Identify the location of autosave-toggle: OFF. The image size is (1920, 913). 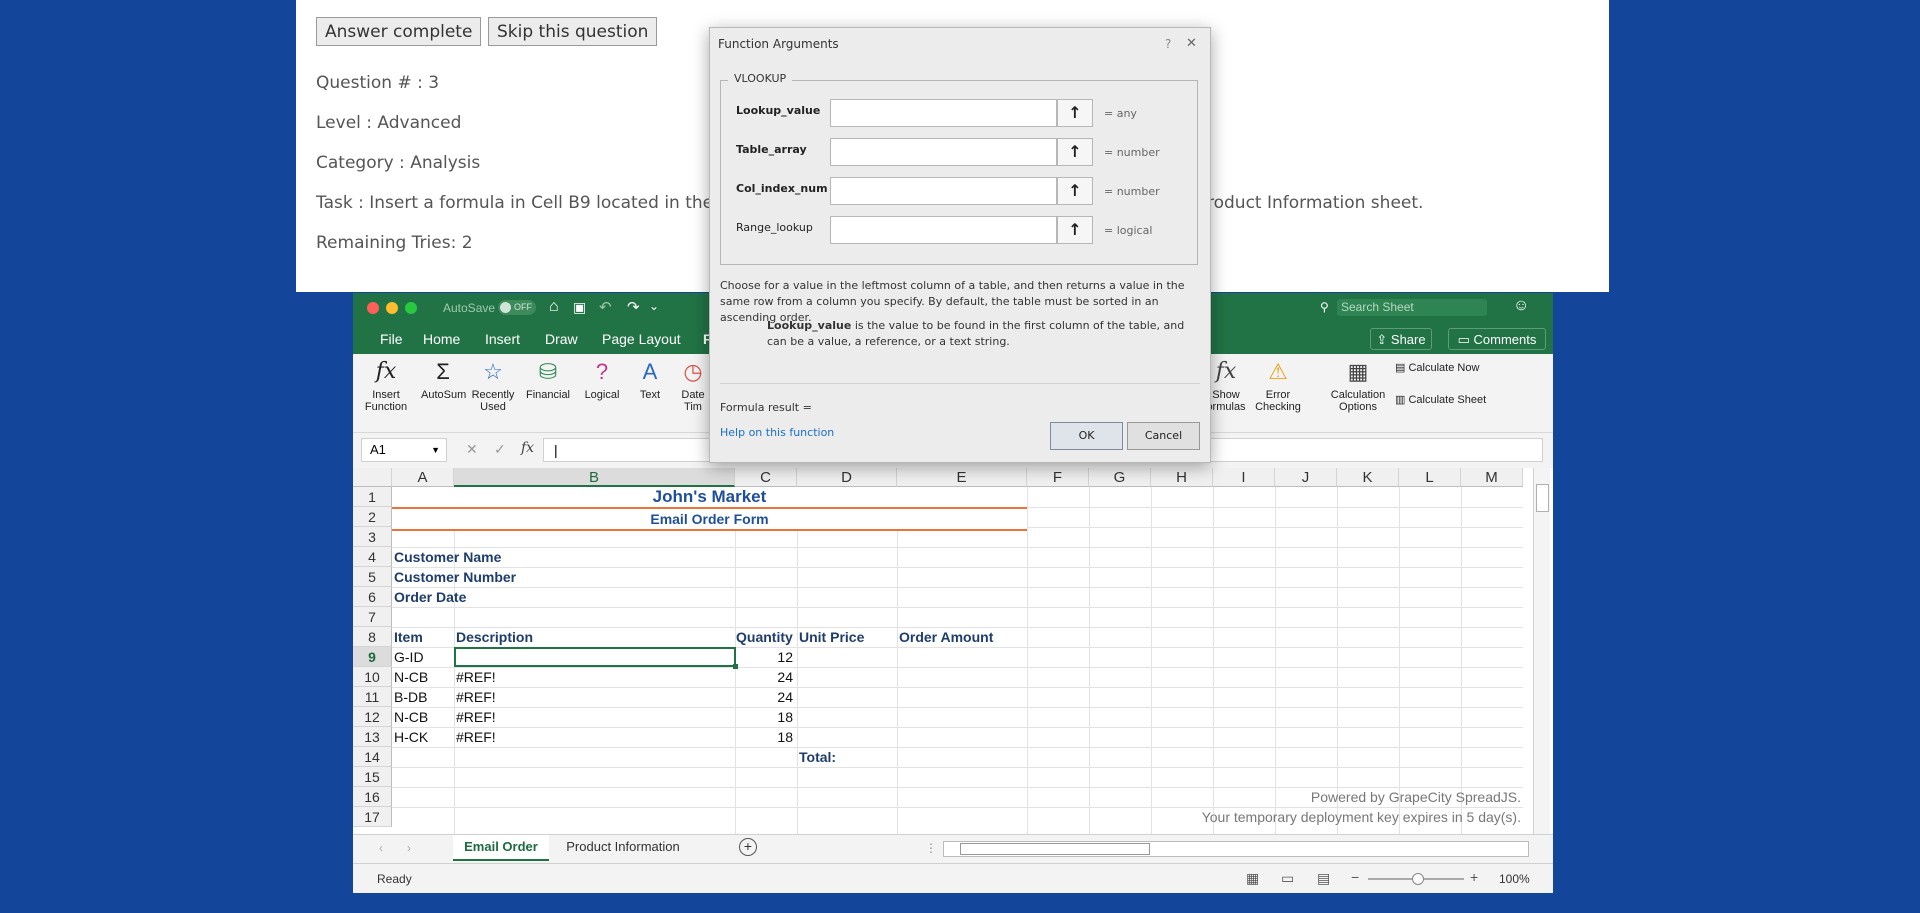
(517, 307).